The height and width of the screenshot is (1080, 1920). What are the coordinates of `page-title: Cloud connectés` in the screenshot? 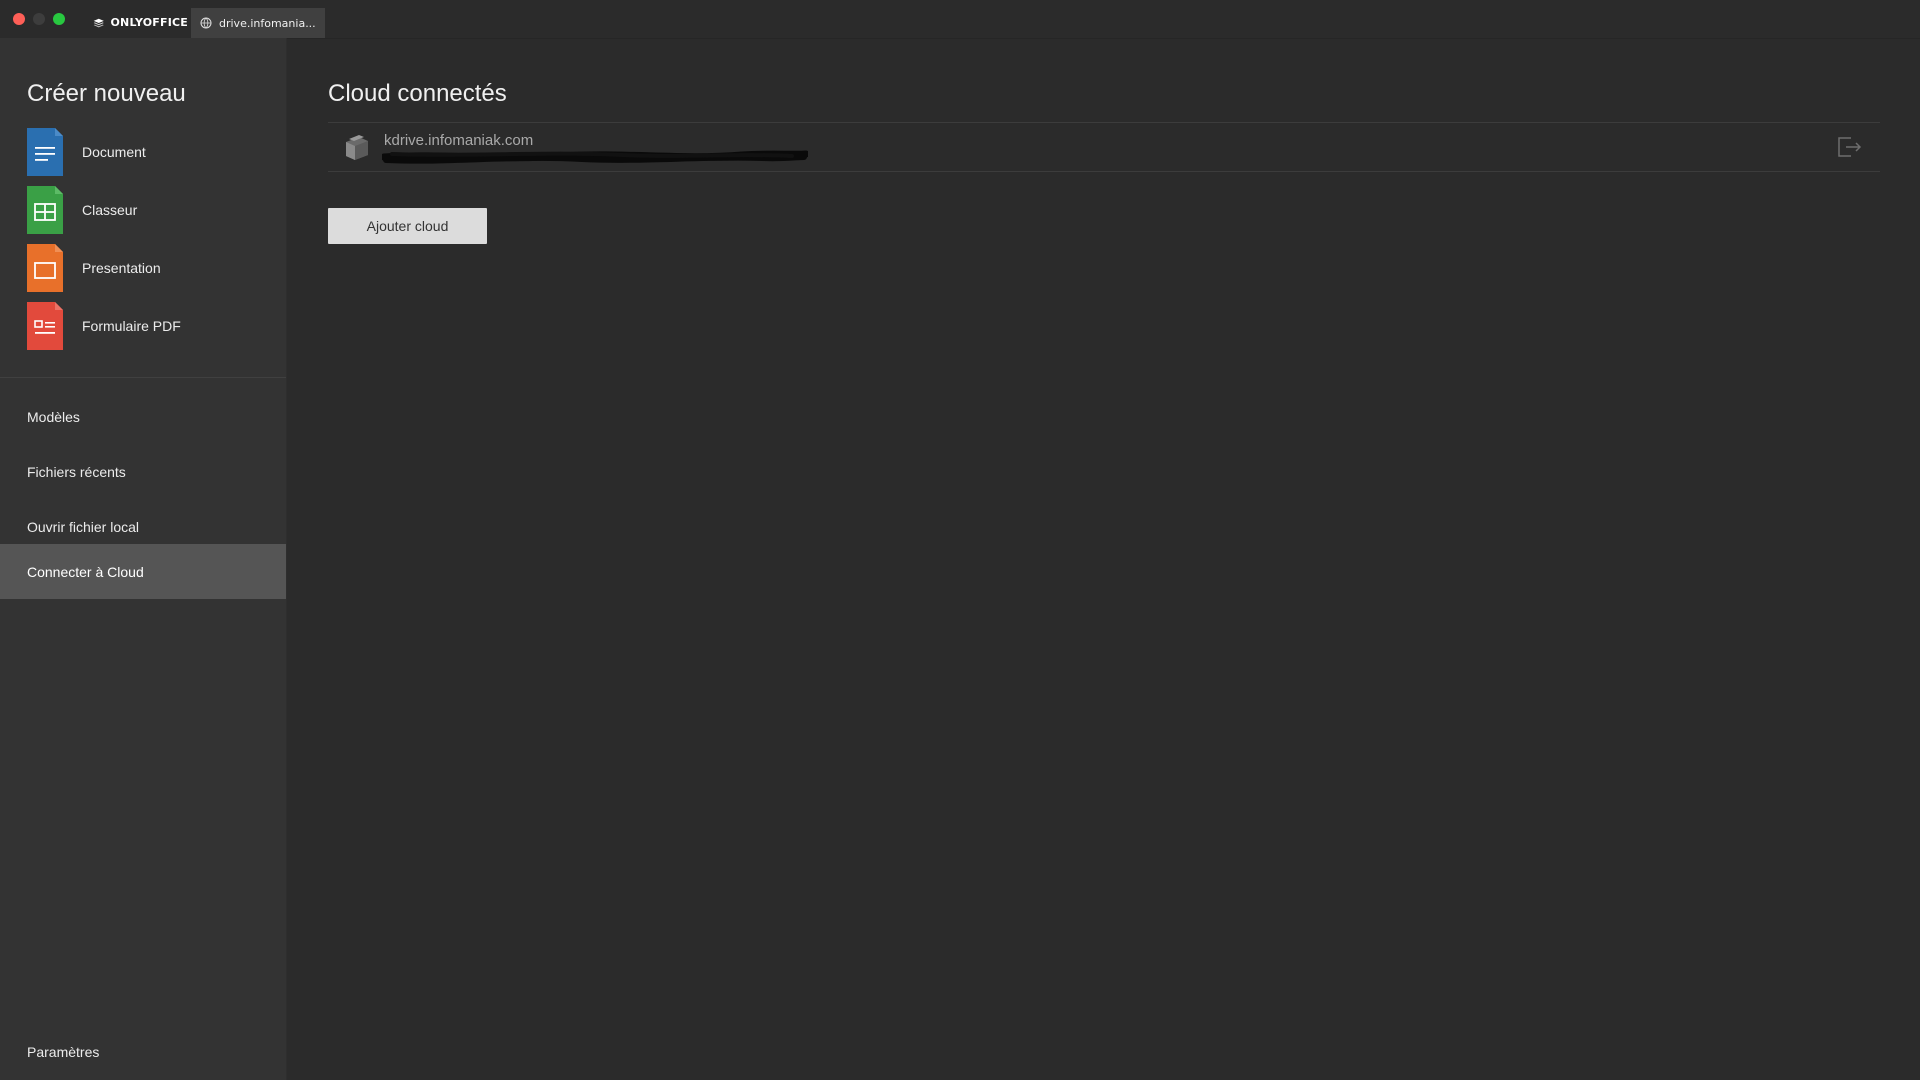 It's located at (417, 93).